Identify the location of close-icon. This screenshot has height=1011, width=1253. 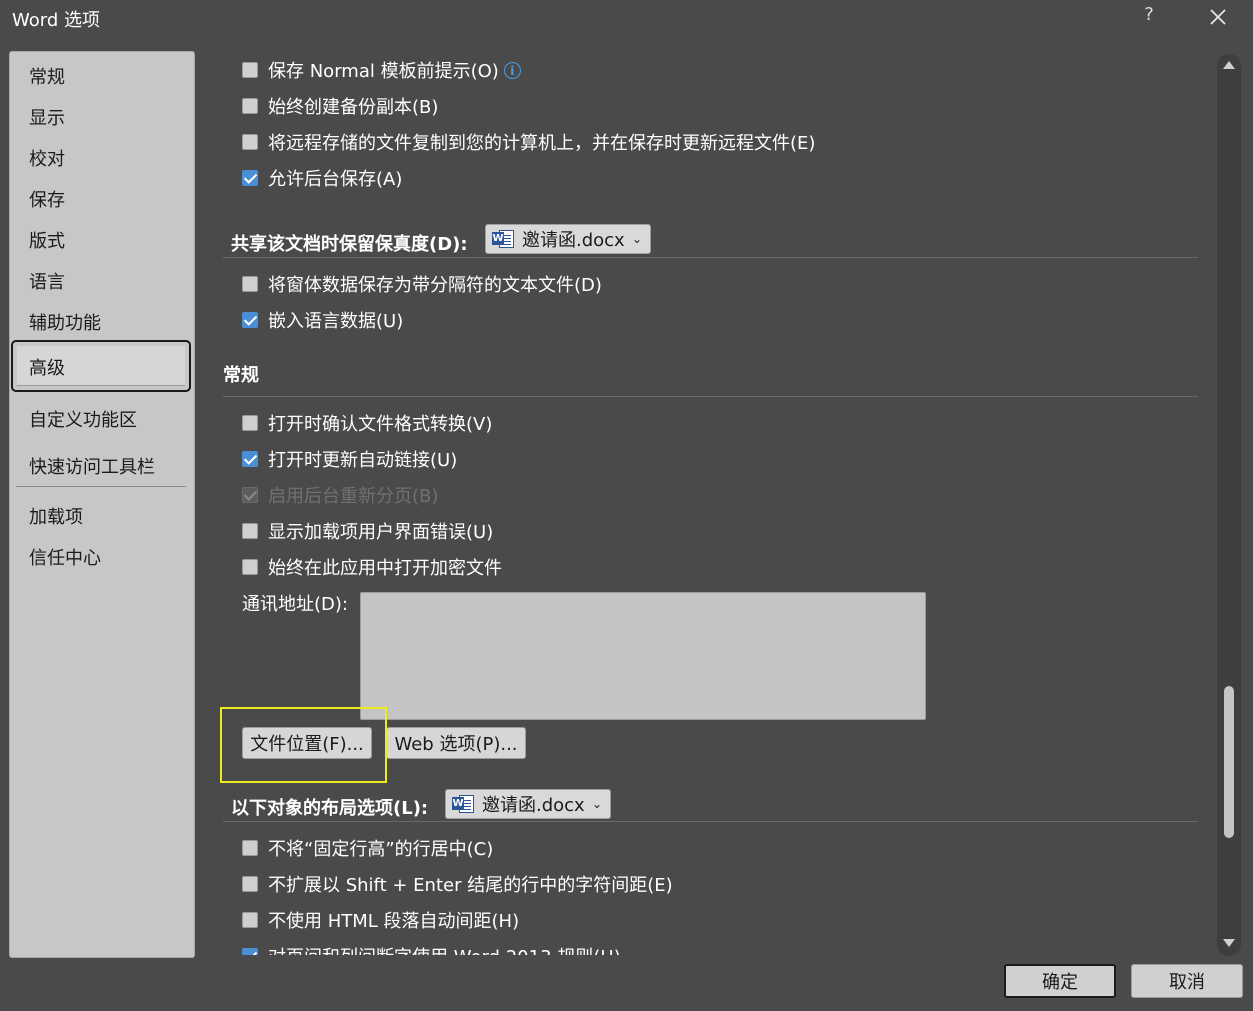
(1218, 17).